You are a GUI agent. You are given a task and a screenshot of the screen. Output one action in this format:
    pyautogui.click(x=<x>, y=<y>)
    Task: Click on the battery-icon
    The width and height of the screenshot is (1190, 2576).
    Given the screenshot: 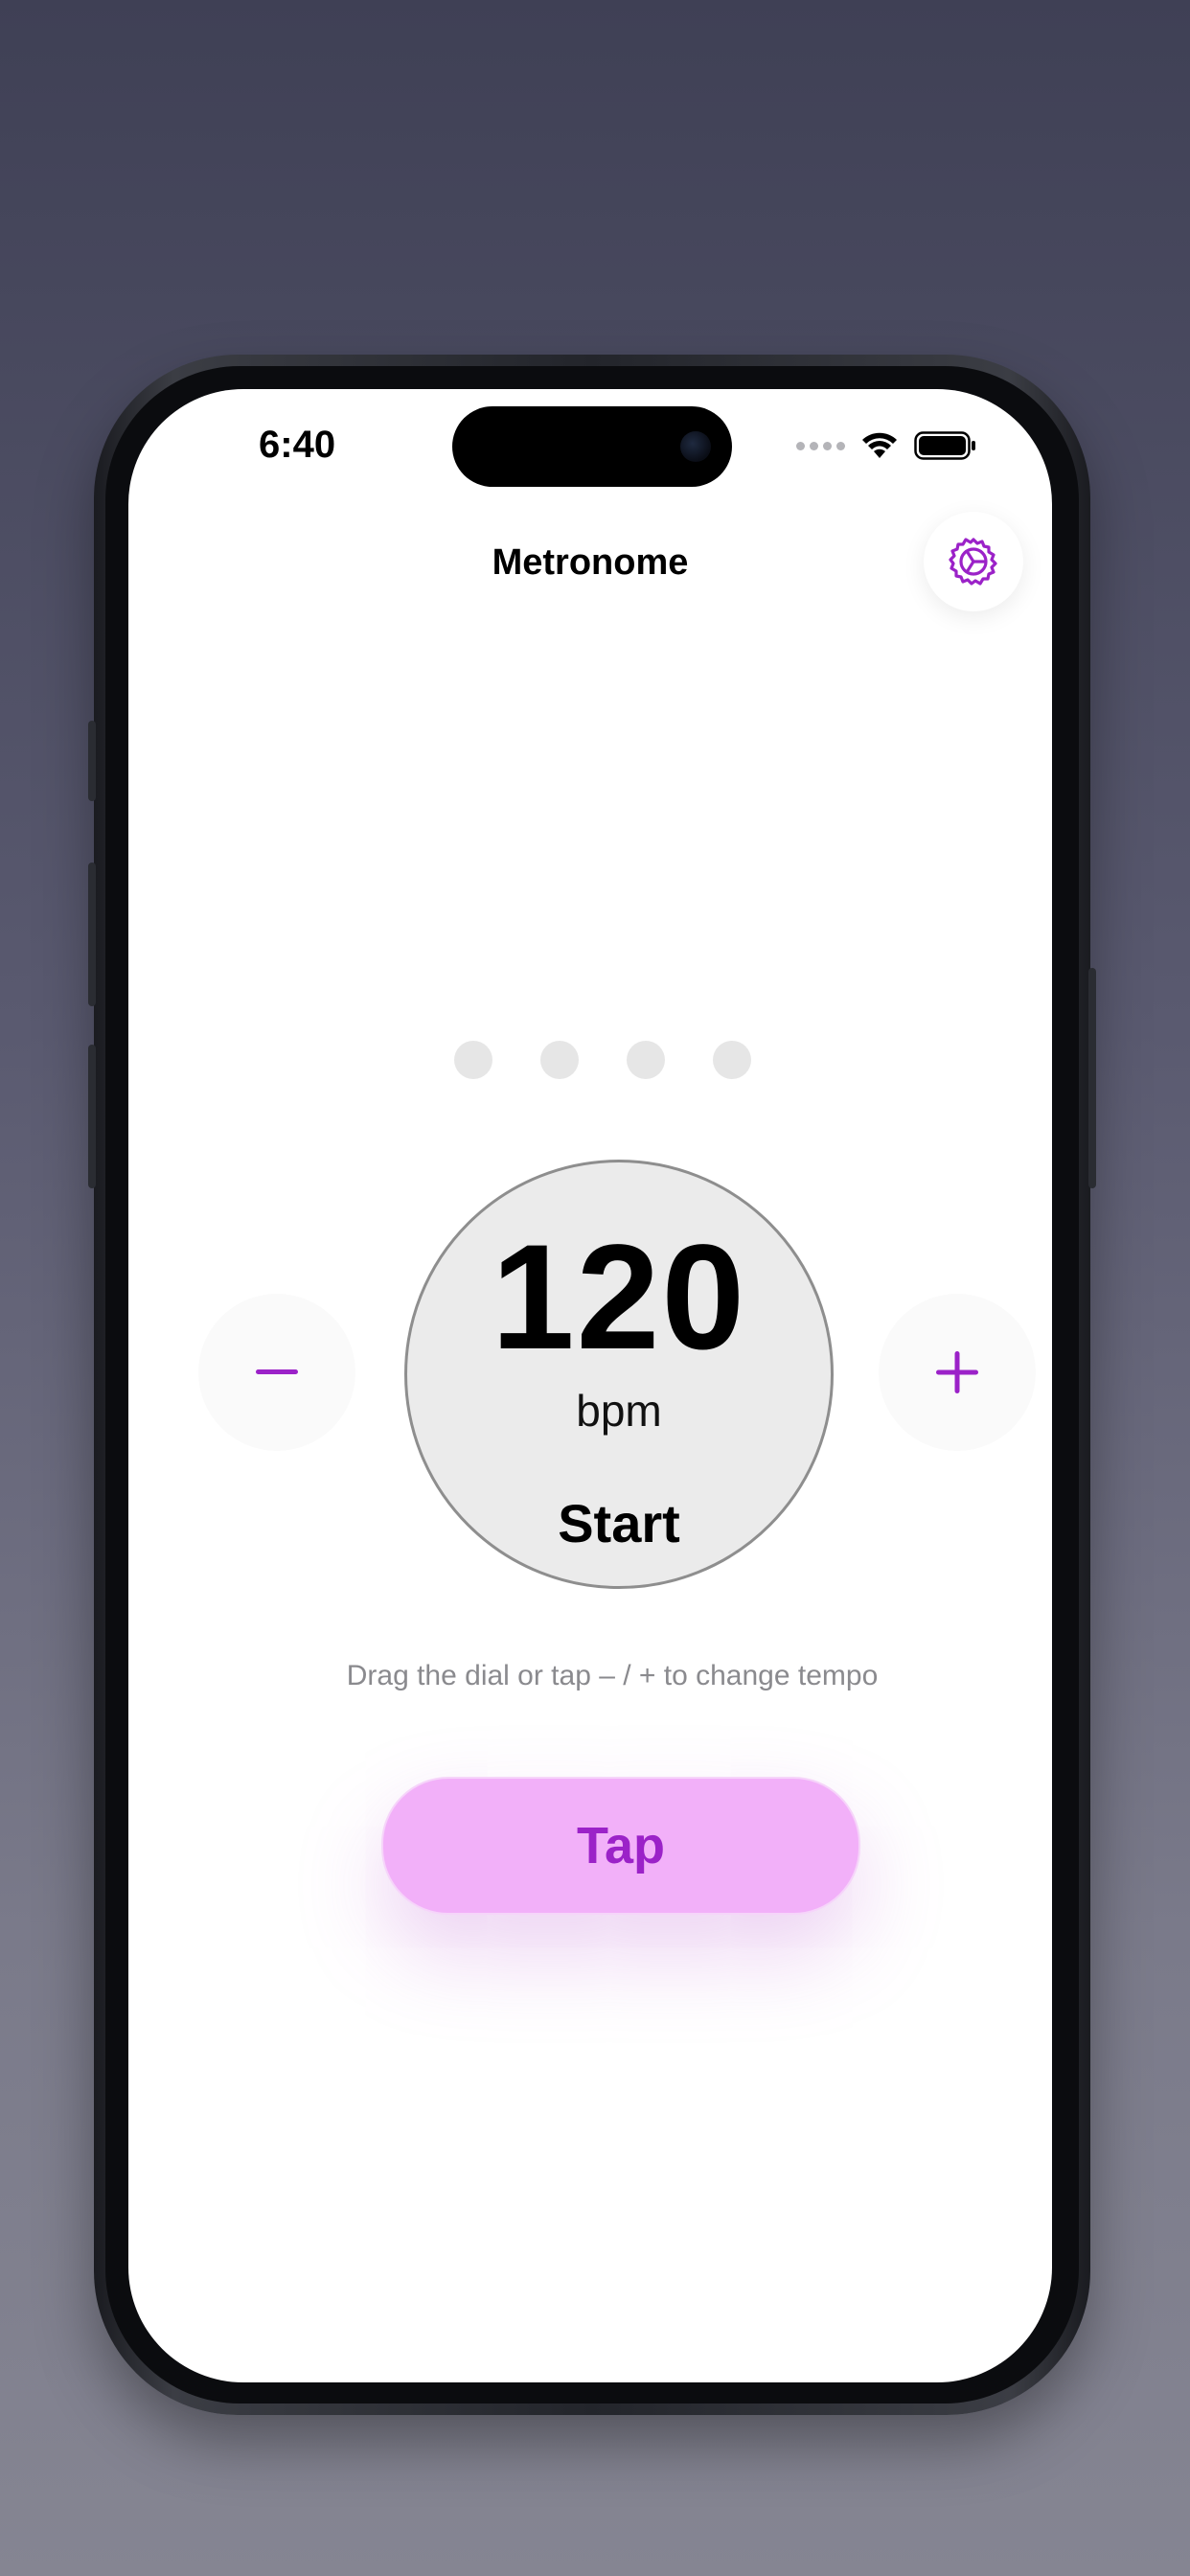 What is the action you would take?
    pyautogui.click(x=945, y=445)
    